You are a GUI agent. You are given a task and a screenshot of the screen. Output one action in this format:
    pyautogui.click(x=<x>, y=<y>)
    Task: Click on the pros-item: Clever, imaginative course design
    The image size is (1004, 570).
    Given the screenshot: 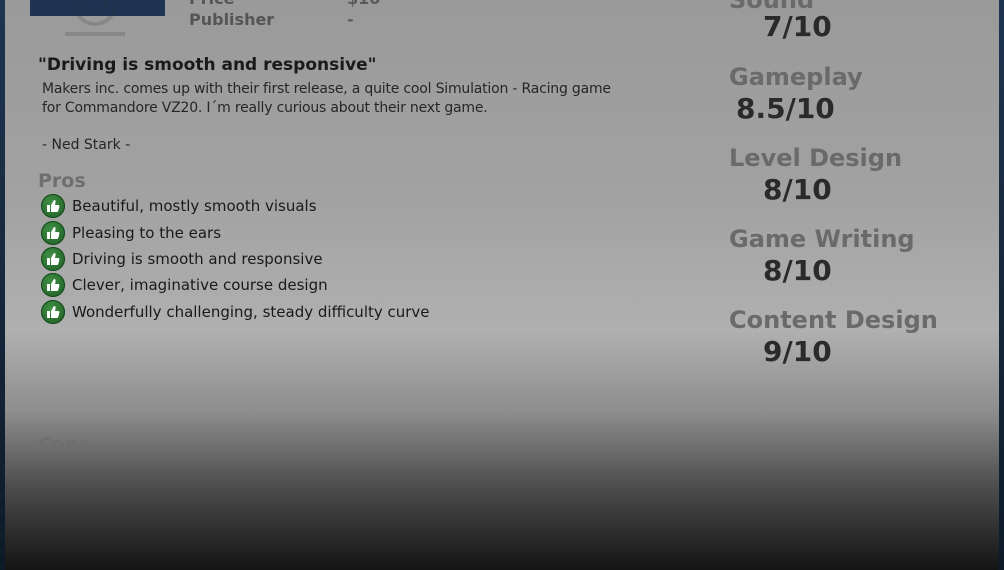 What is the action you would take?
    pyautogui.click(x=235, y=285)
    